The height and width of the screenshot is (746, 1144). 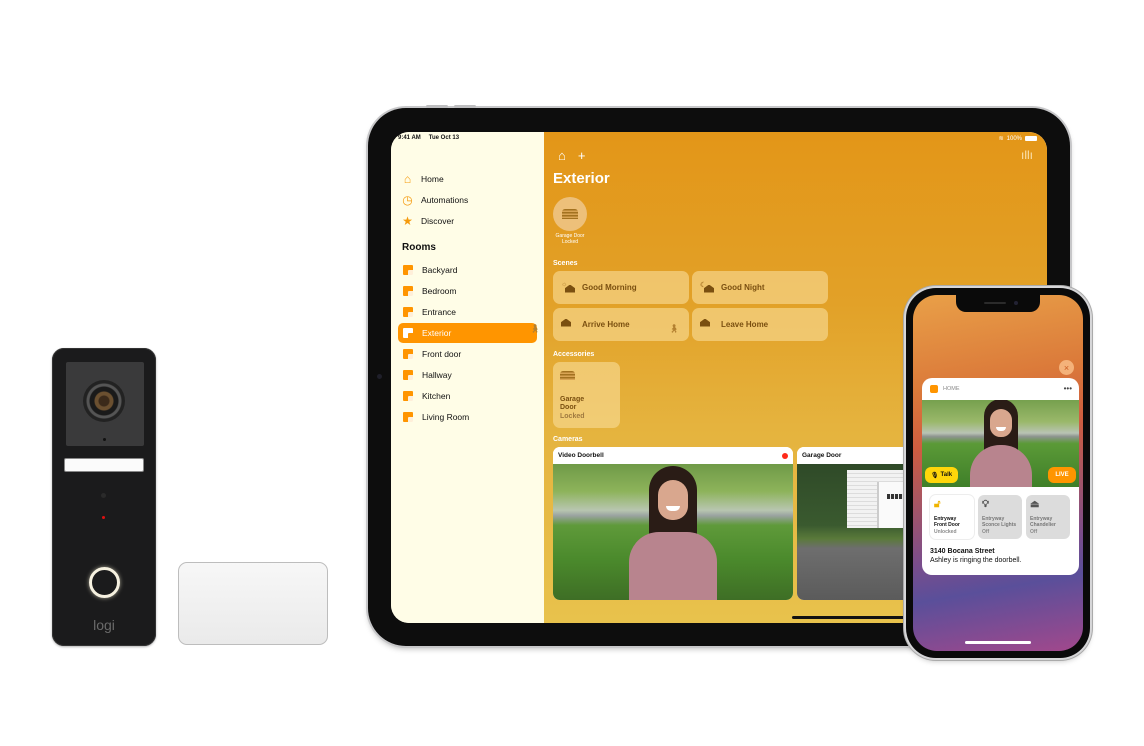 I want to click on scene-good-morning: ☼ Good Morning, so click(x=621, y=287).